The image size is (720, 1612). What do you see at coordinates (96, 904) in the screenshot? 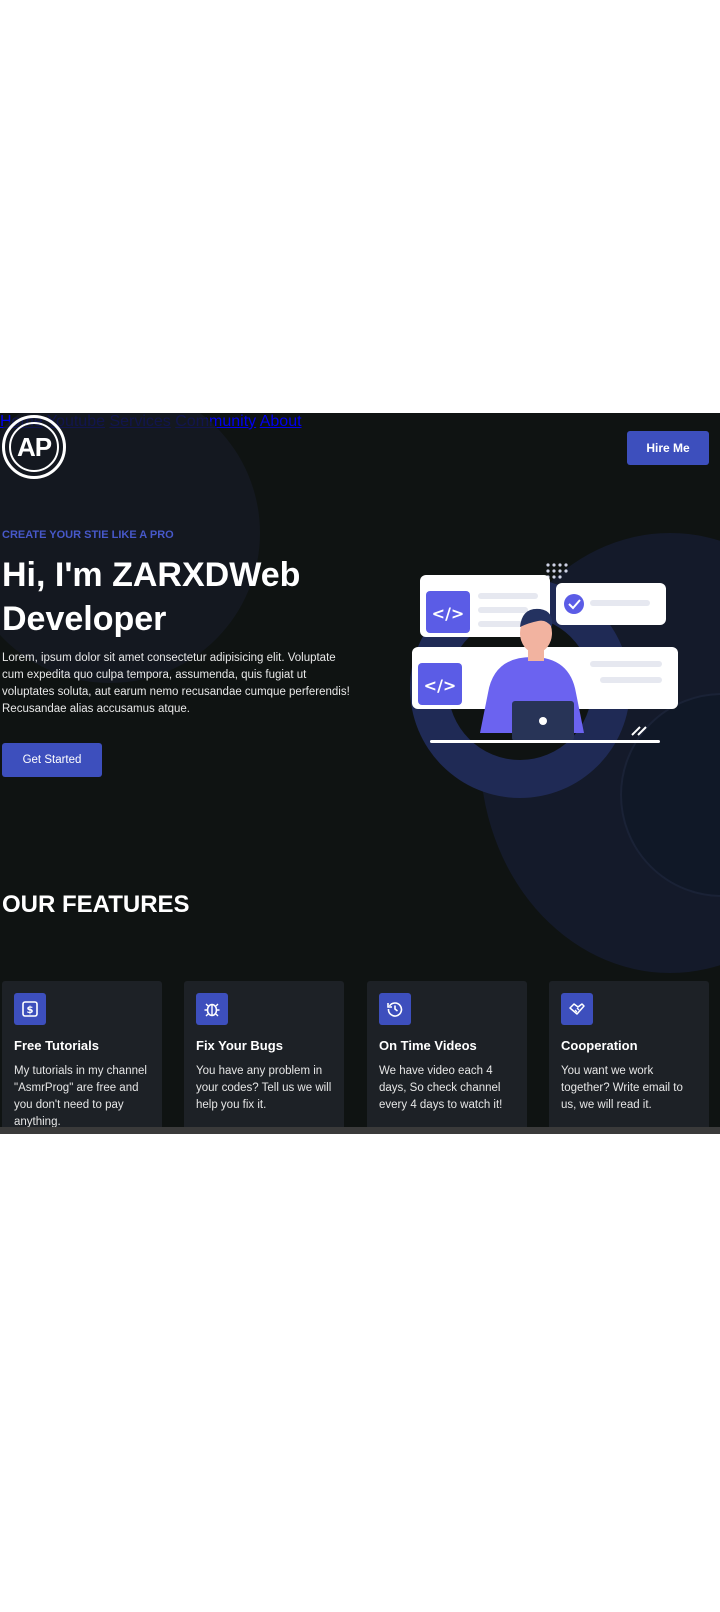
I see `features-title: OUR FEATURES` at bounding box center [96, 904].